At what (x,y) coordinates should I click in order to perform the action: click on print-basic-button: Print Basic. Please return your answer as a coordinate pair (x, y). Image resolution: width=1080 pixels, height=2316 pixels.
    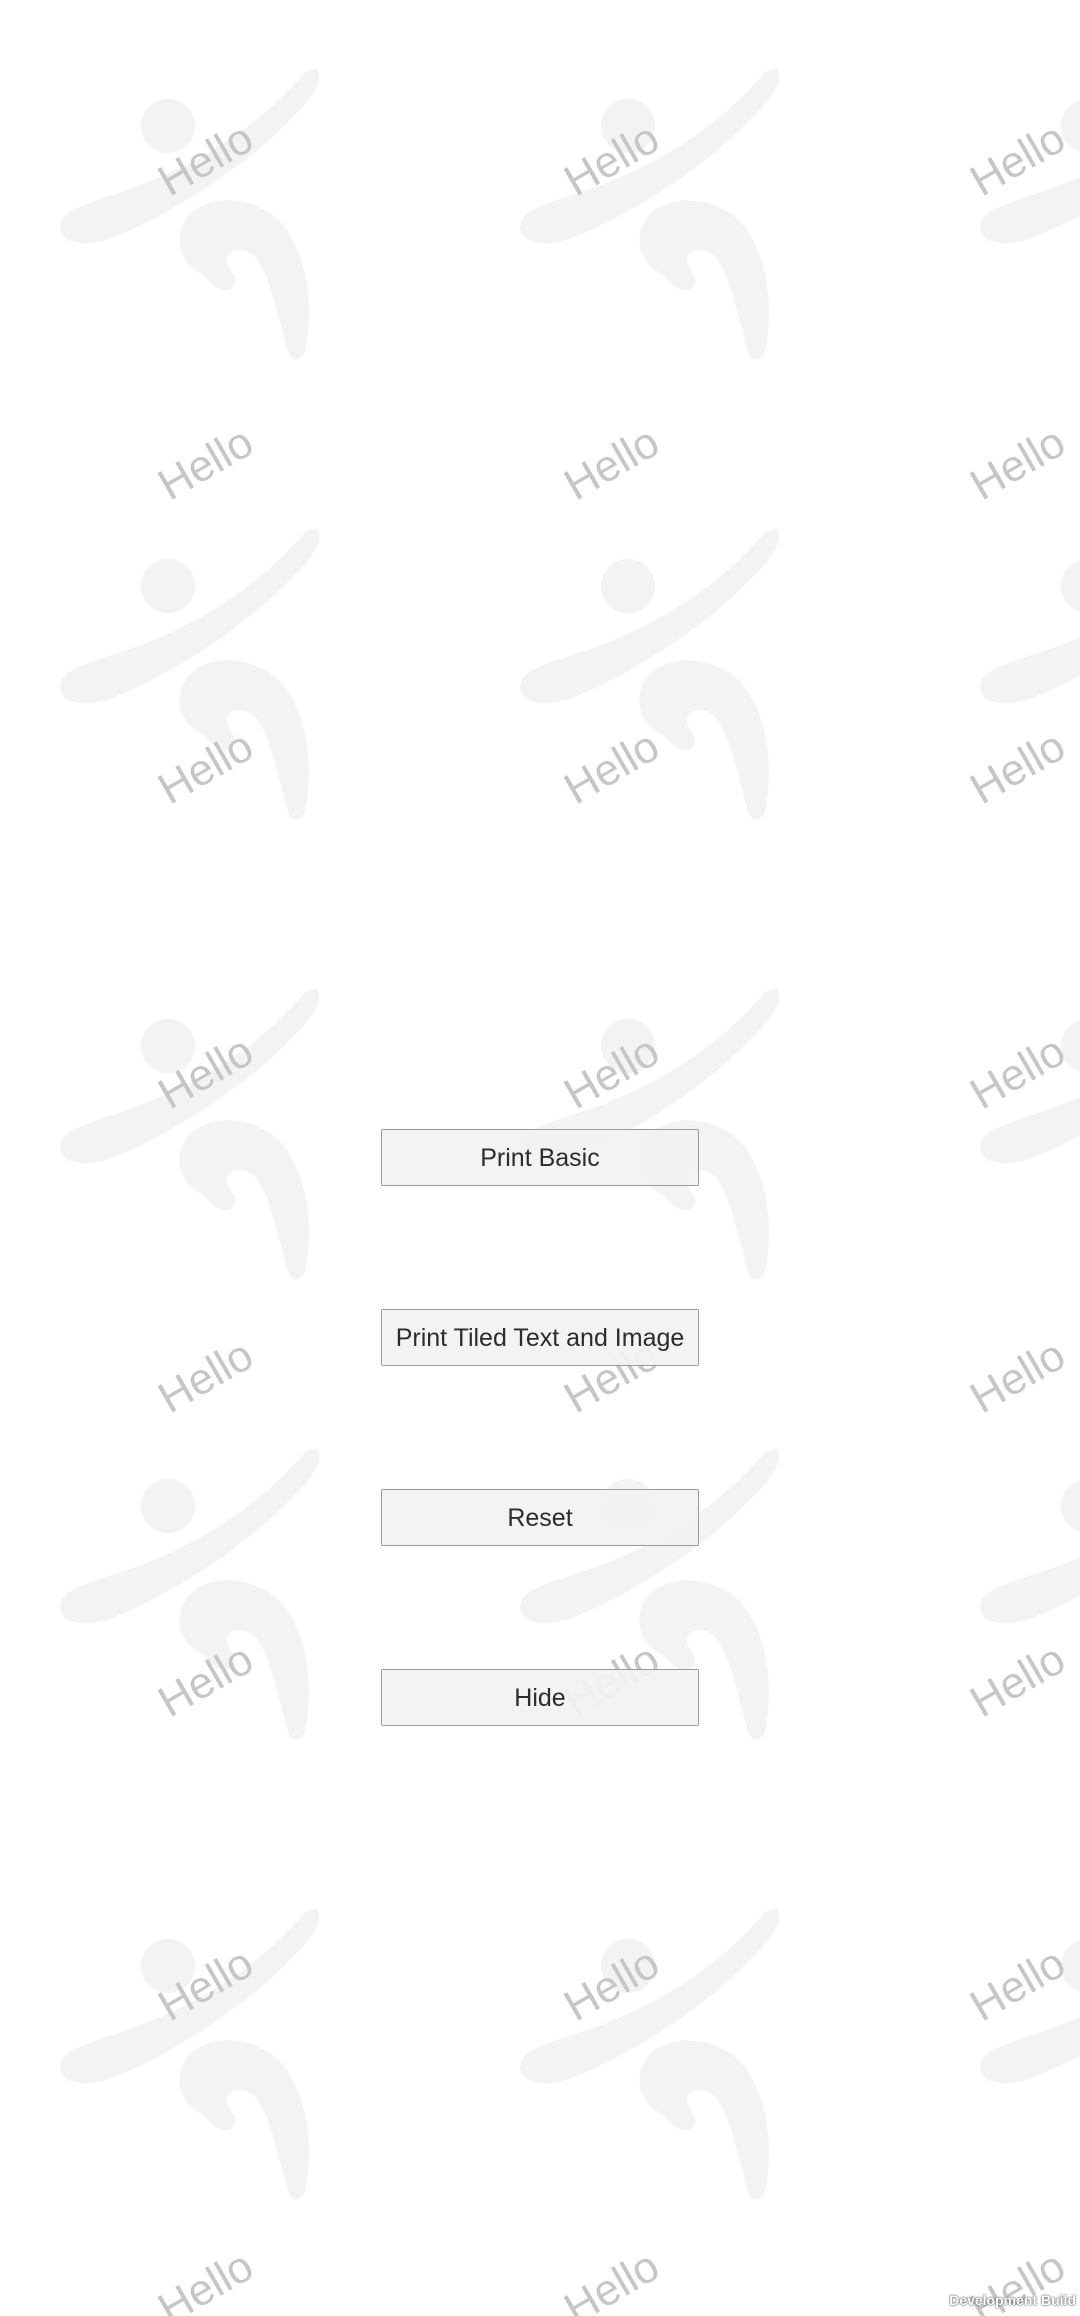
    Looking at the image, I should click on (540, 1157).